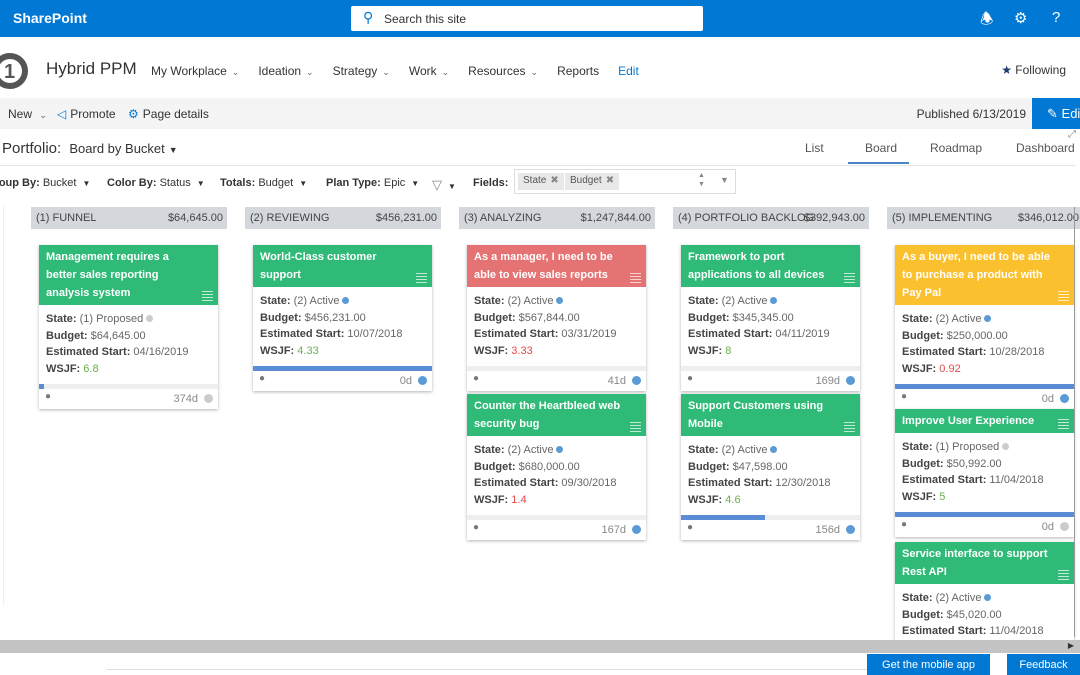  Describe the element at coordinates (1056, 17) in the screenshot. I see `help-icon: ?` at that location.